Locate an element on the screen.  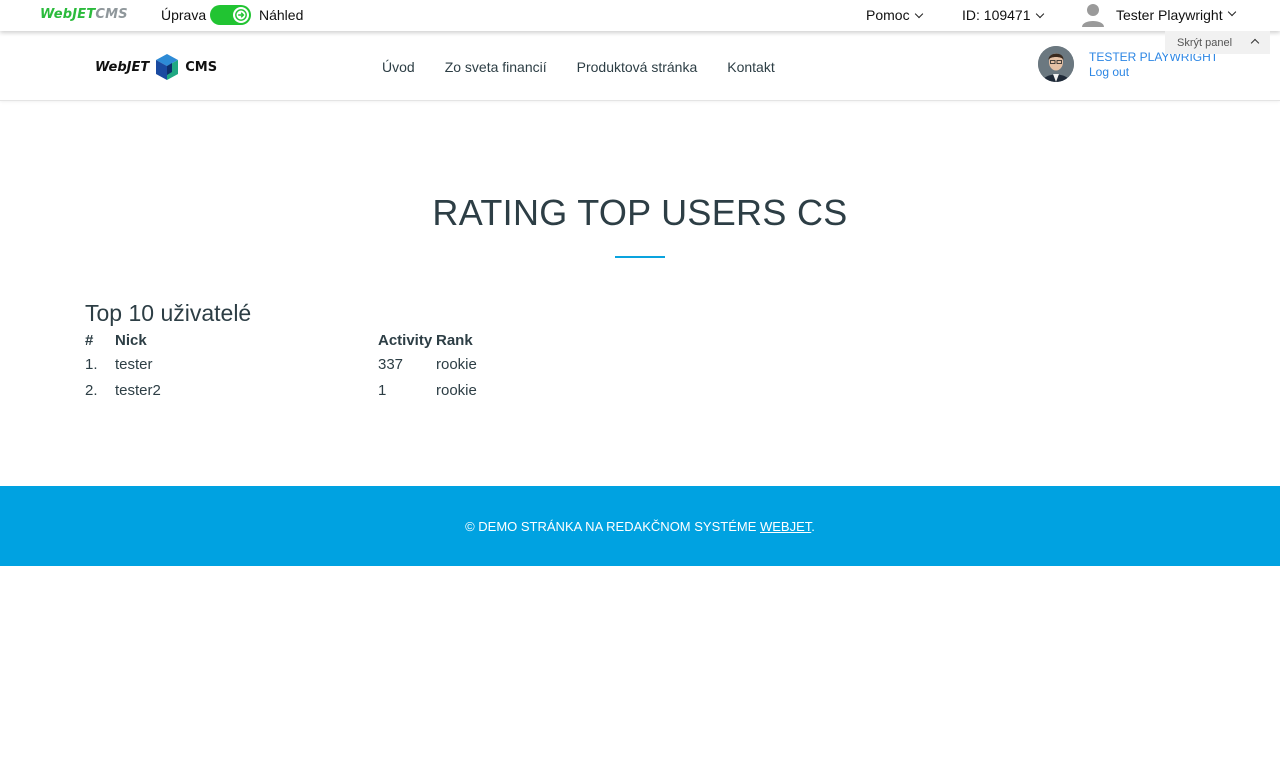
arrow-right-icon is located at coordinates (241, 15).